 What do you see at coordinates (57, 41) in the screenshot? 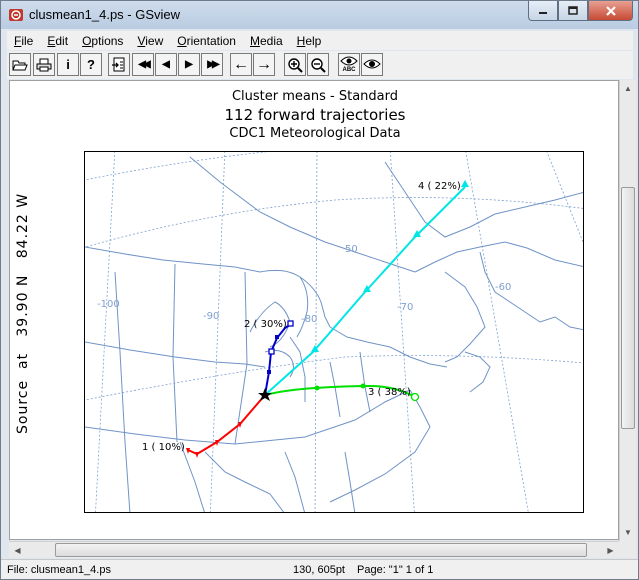
I see `menu-edit: Edit` at bounding box center [57, 41].